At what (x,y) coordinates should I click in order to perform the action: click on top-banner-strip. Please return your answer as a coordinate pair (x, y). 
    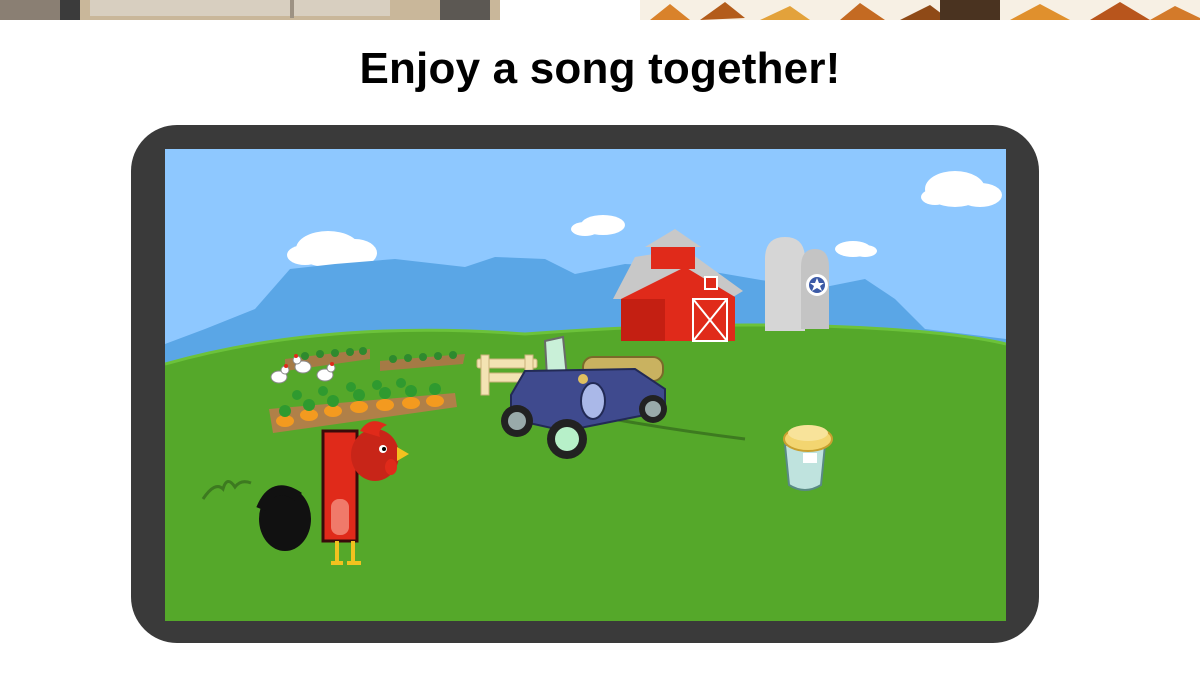
    Looking at the image, I should click on (600, 10).